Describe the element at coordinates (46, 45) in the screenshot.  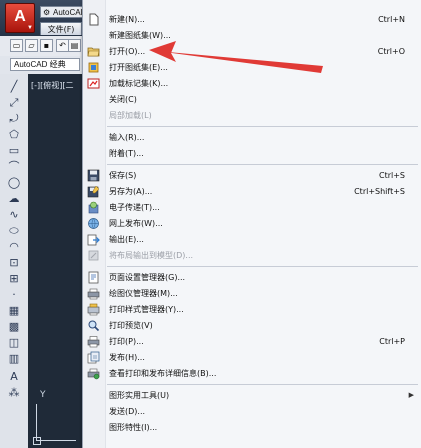
I see `save-icon: ▪` at that location.